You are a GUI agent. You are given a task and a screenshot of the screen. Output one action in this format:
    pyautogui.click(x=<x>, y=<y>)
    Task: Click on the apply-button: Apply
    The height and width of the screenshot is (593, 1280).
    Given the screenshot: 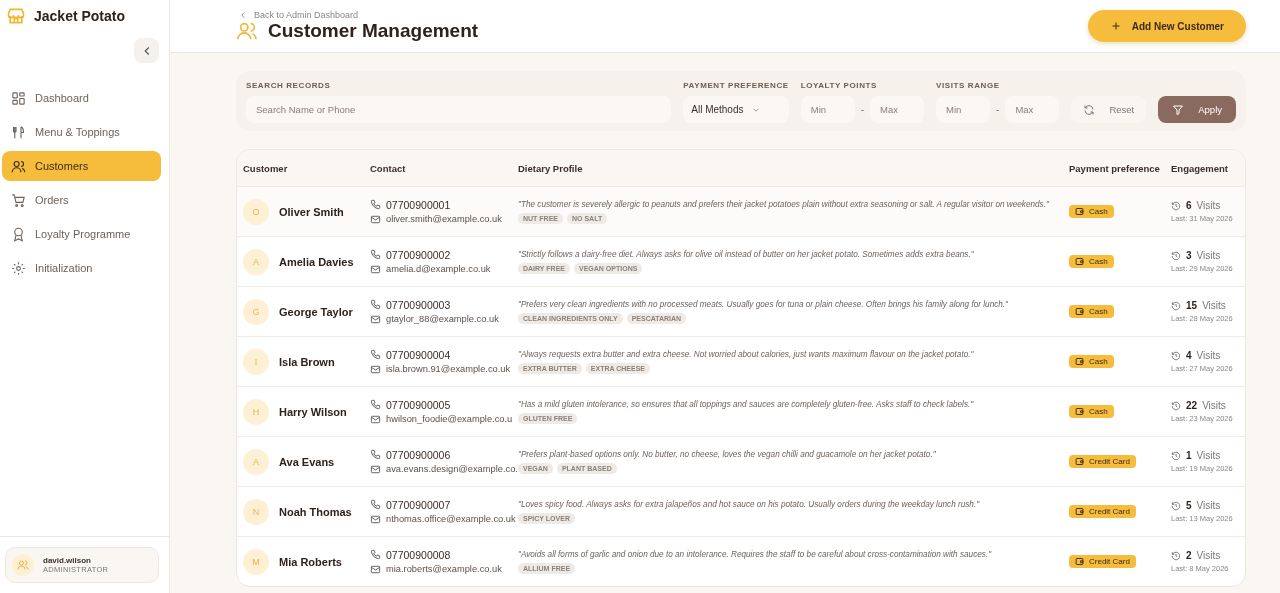 What is the action you would take?
    pyautogui.click(x=1197, y=109)
    